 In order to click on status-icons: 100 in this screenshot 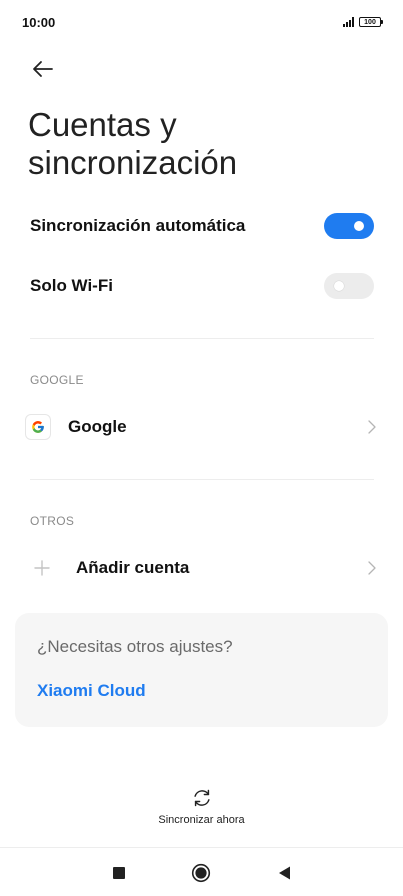, I will do `click(363, 22)`.